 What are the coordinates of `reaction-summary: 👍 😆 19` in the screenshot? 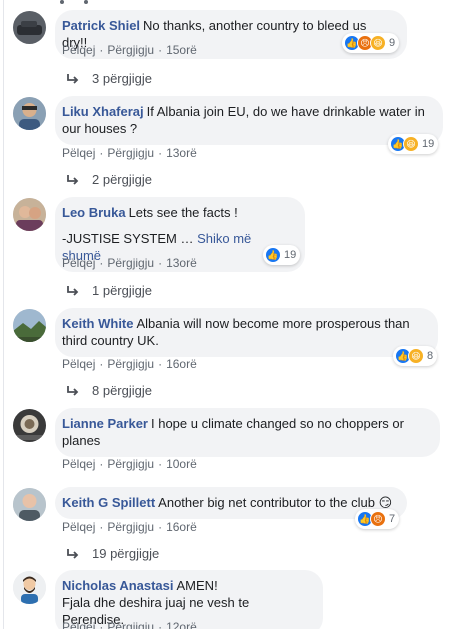 It's located at (413, 144).